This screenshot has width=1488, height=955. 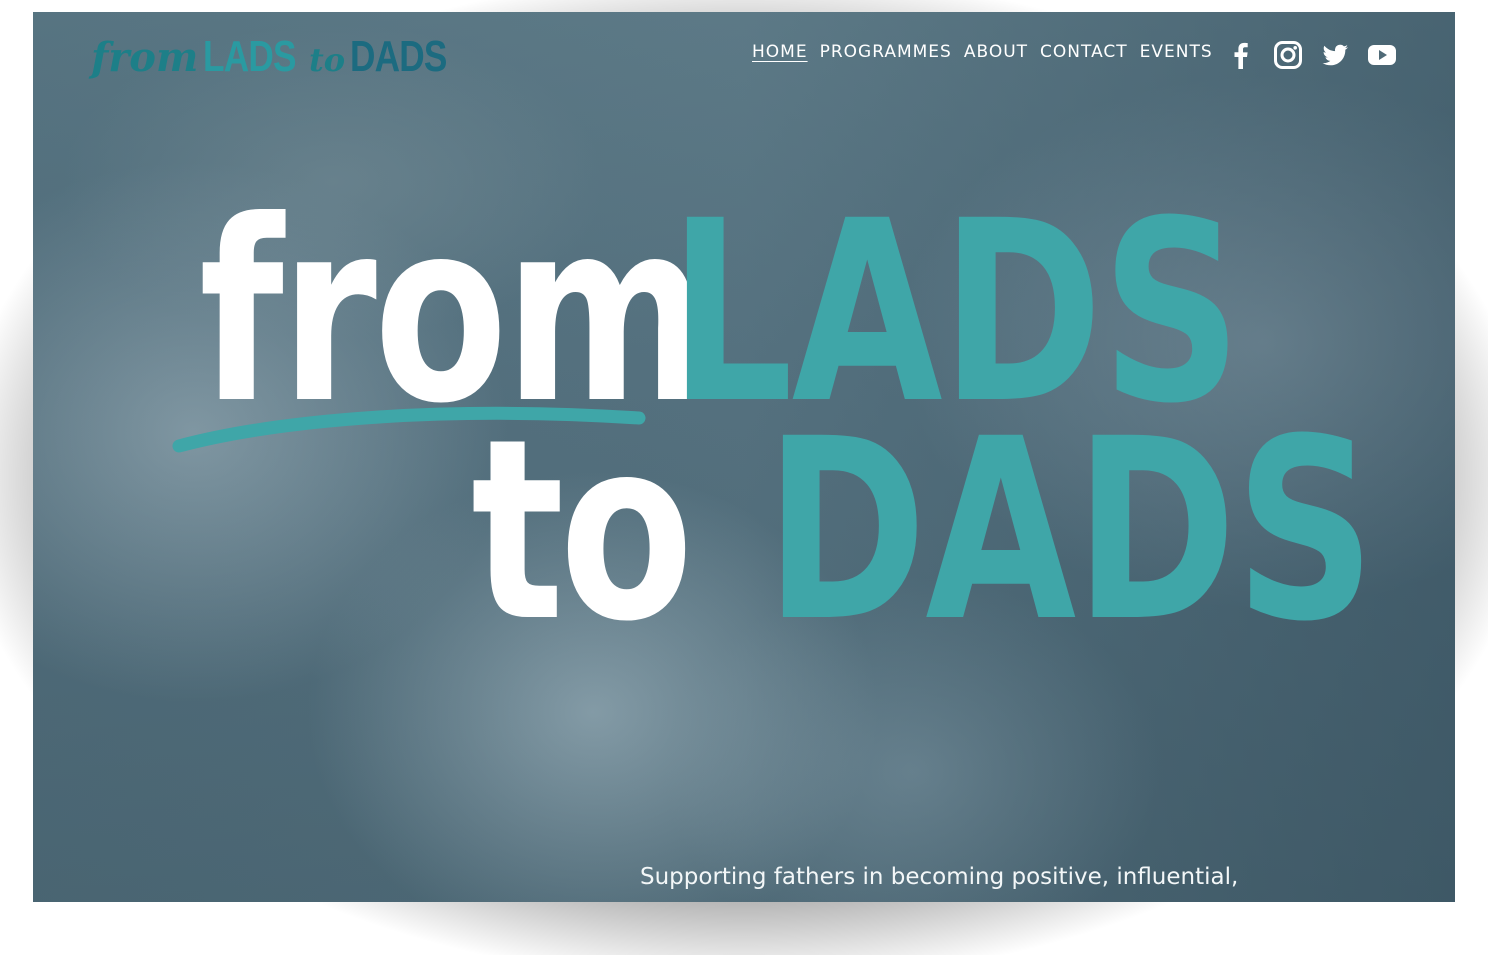 What do you see at coordinates (249, 56) in the screenshot?
I see `logo-word-lads: LADS` at bounding box center [249, 56].